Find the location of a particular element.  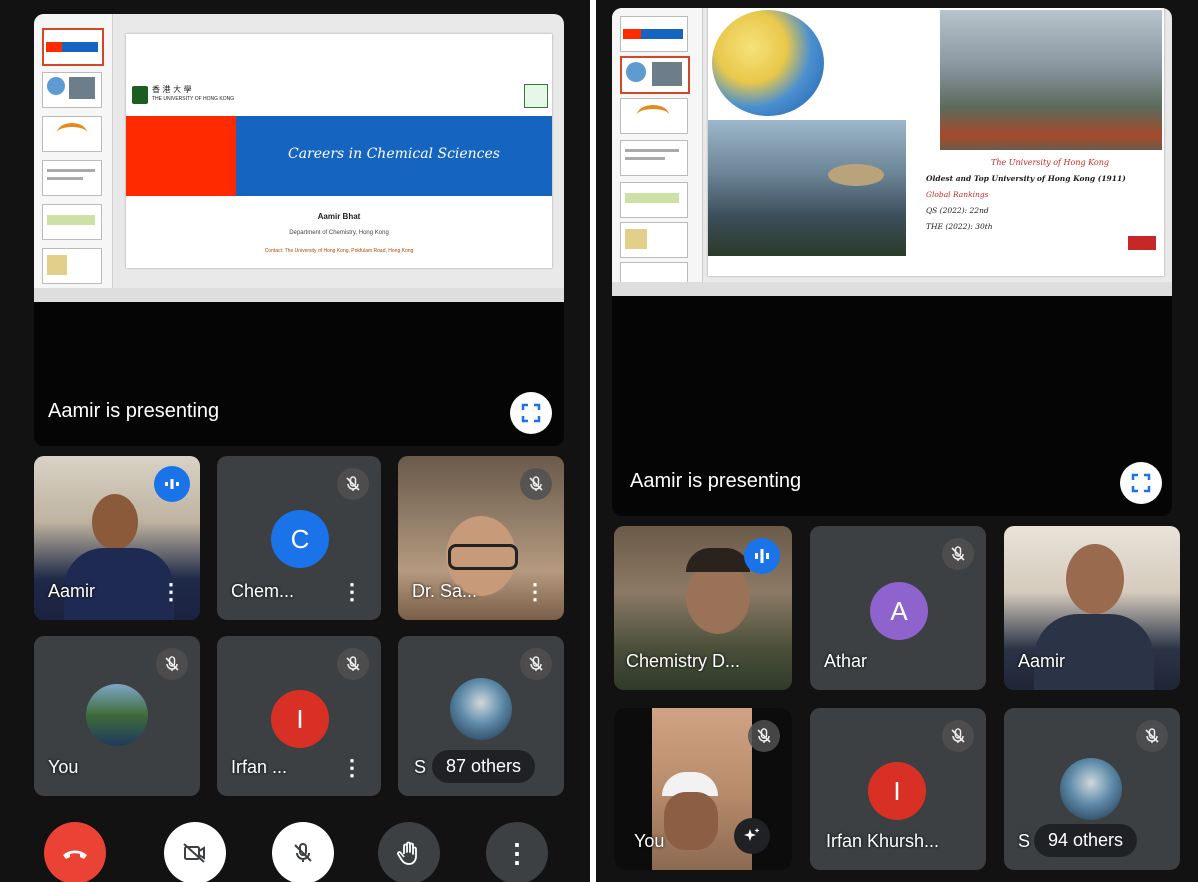

avatar-letter: A is located at coordinates (899, 610).